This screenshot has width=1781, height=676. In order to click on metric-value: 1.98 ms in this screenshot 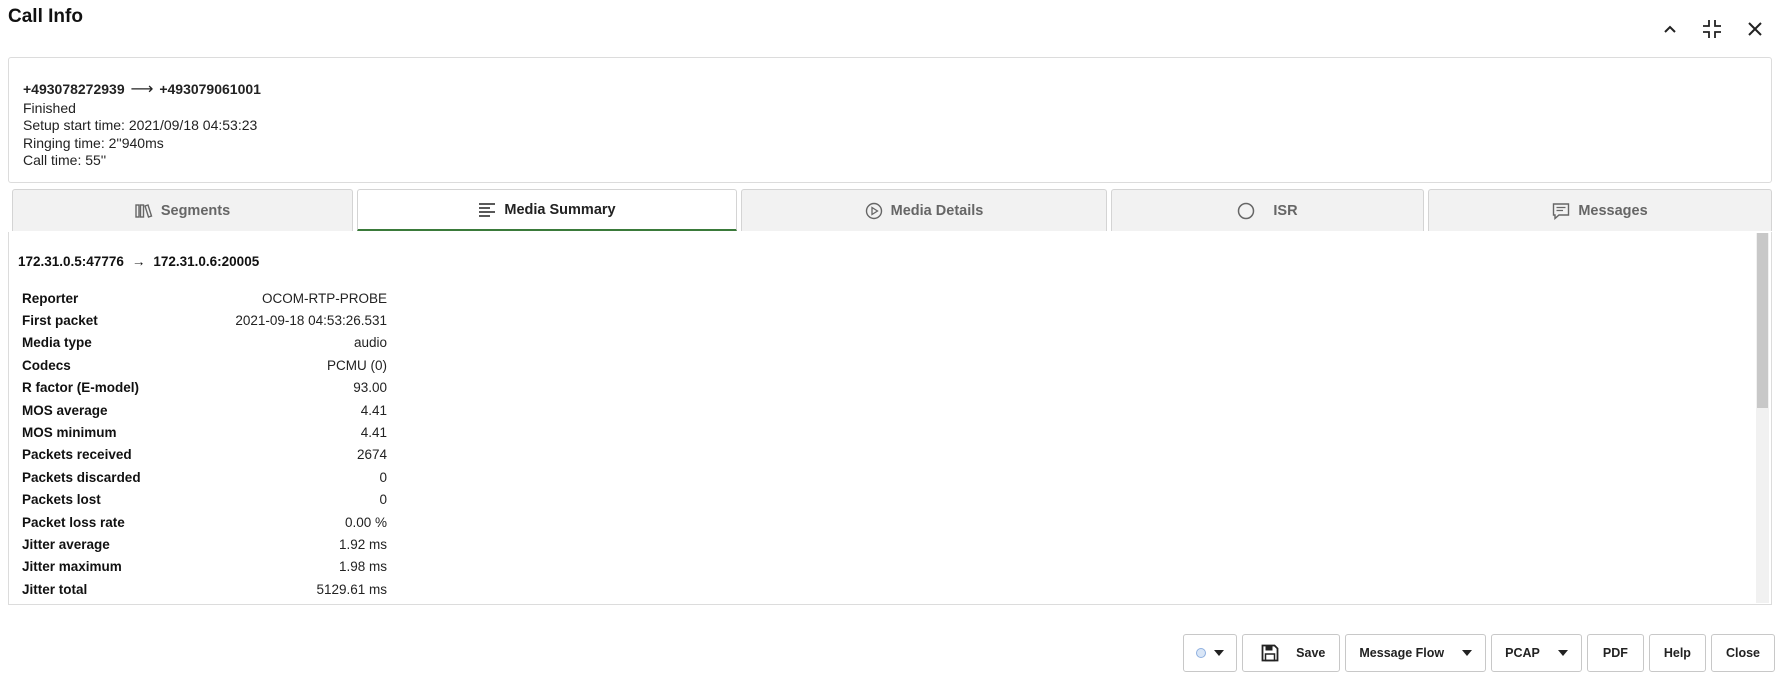, I will do `click(362, 567)`.